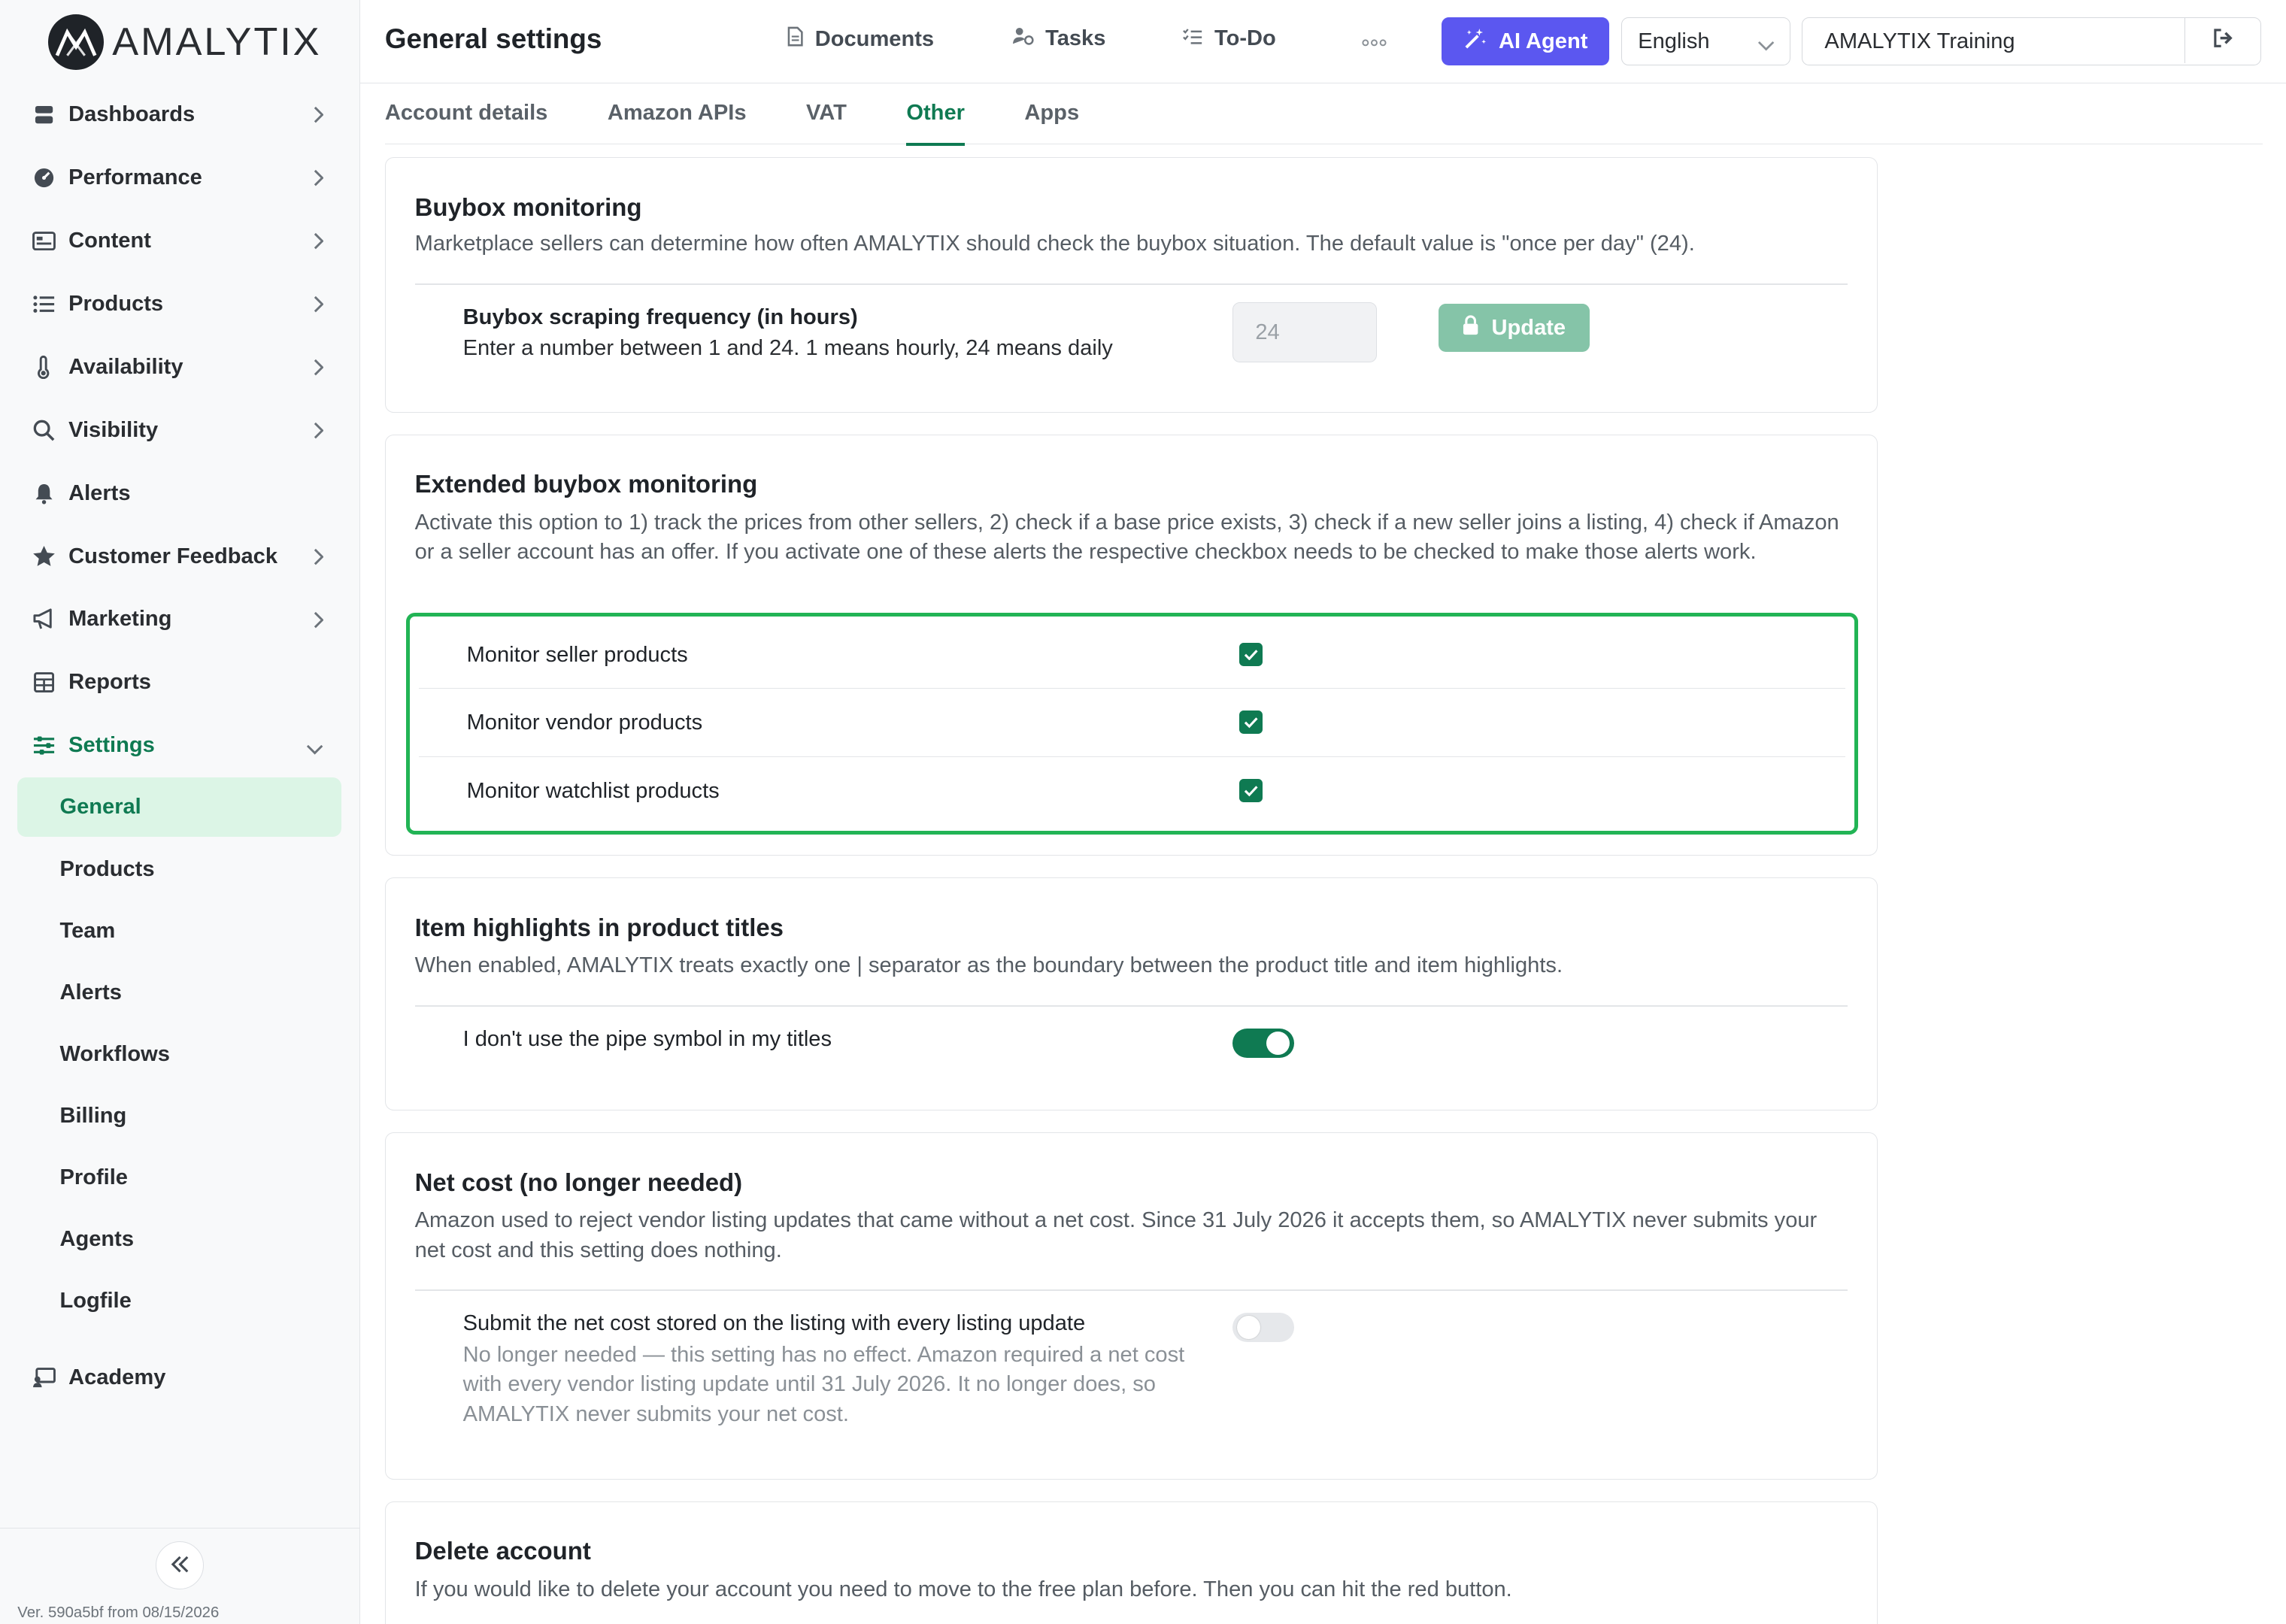  Describe the element at coordinates (109, 682) in the screenshot. I see `sidebar-item-label: Reports` at that location.